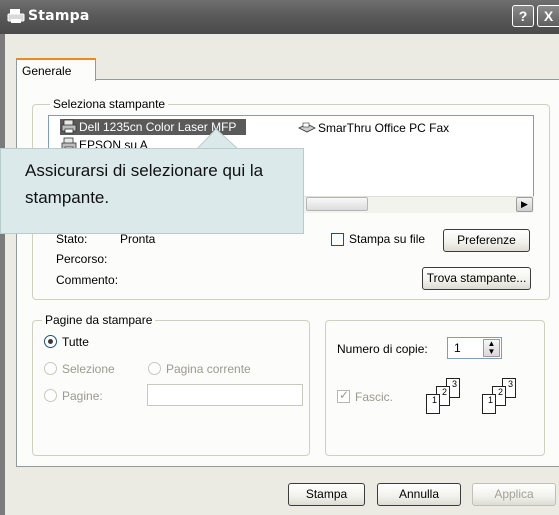 The height and width of the screenshot is (515, 559). I want to click on copies-count-label: Numero di copie:, so click(382, 349).